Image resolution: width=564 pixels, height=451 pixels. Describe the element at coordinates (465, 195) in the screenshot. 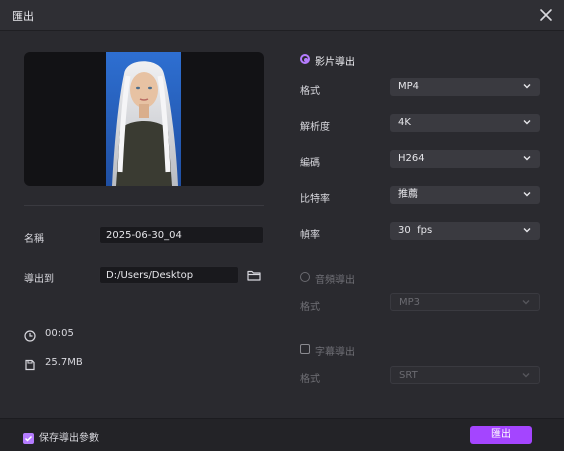

I see `bitrate-select: 推薦` at that location.